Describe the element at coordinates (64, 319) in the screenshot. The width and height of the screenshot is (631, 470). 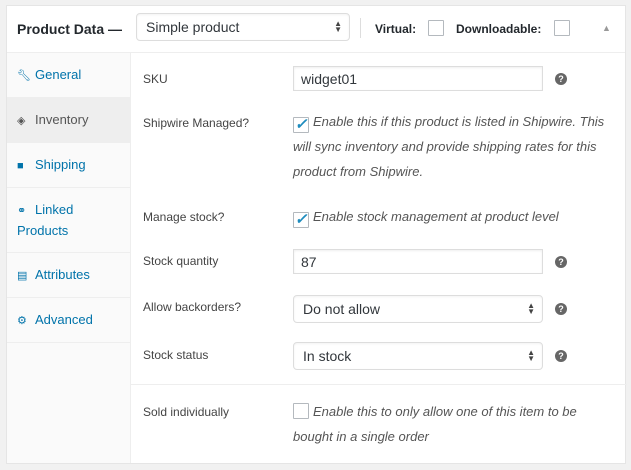
I see `tab-label: Advanced` at that location.